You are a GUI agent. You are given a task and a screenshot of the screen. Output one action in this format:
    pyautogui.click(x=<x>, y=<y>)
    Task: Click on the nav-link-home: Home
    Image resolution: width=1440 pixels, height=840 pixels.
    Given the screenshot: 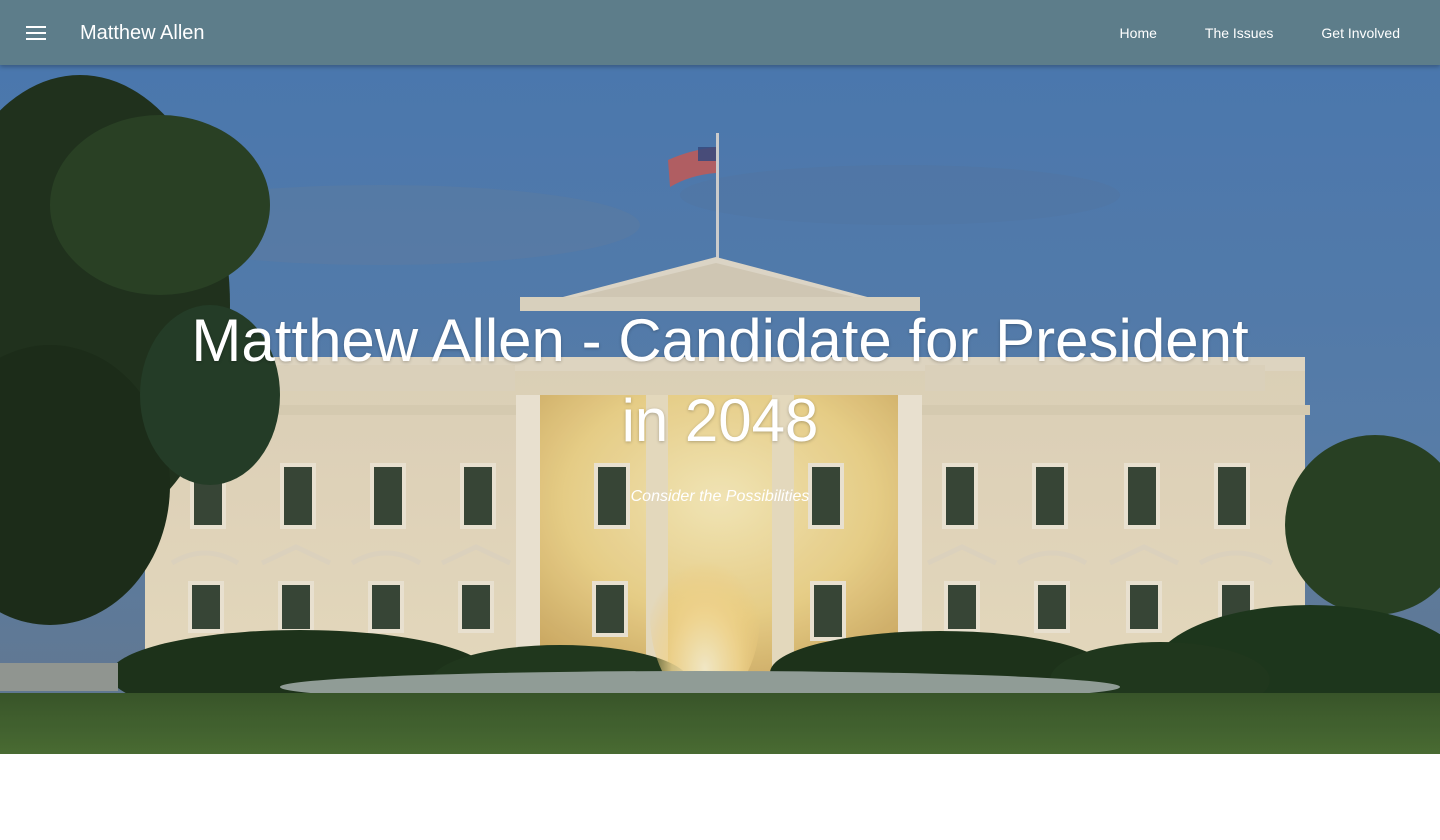 What is the action you would take?
    pyautogui.click(x=1138, y=33)
    